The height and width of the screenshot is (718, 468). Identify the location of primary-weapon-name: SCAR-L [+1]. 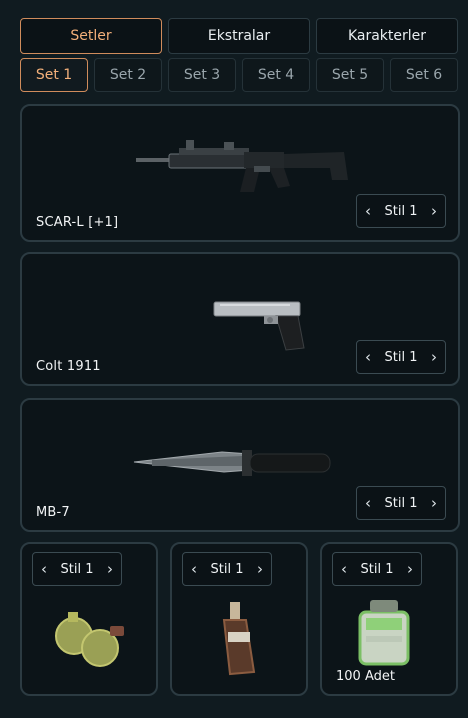
(77, 222).